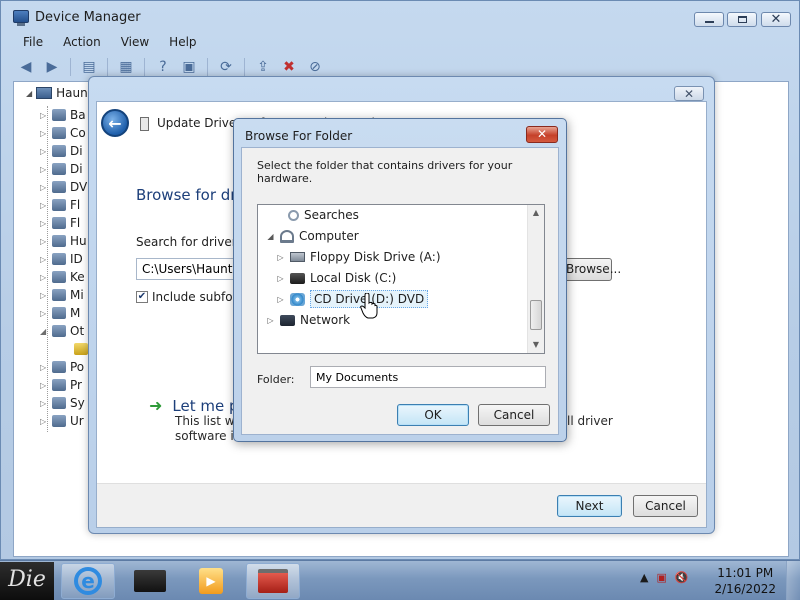  I want to click on disable-device-icon: ⊘, so click(315, 67).